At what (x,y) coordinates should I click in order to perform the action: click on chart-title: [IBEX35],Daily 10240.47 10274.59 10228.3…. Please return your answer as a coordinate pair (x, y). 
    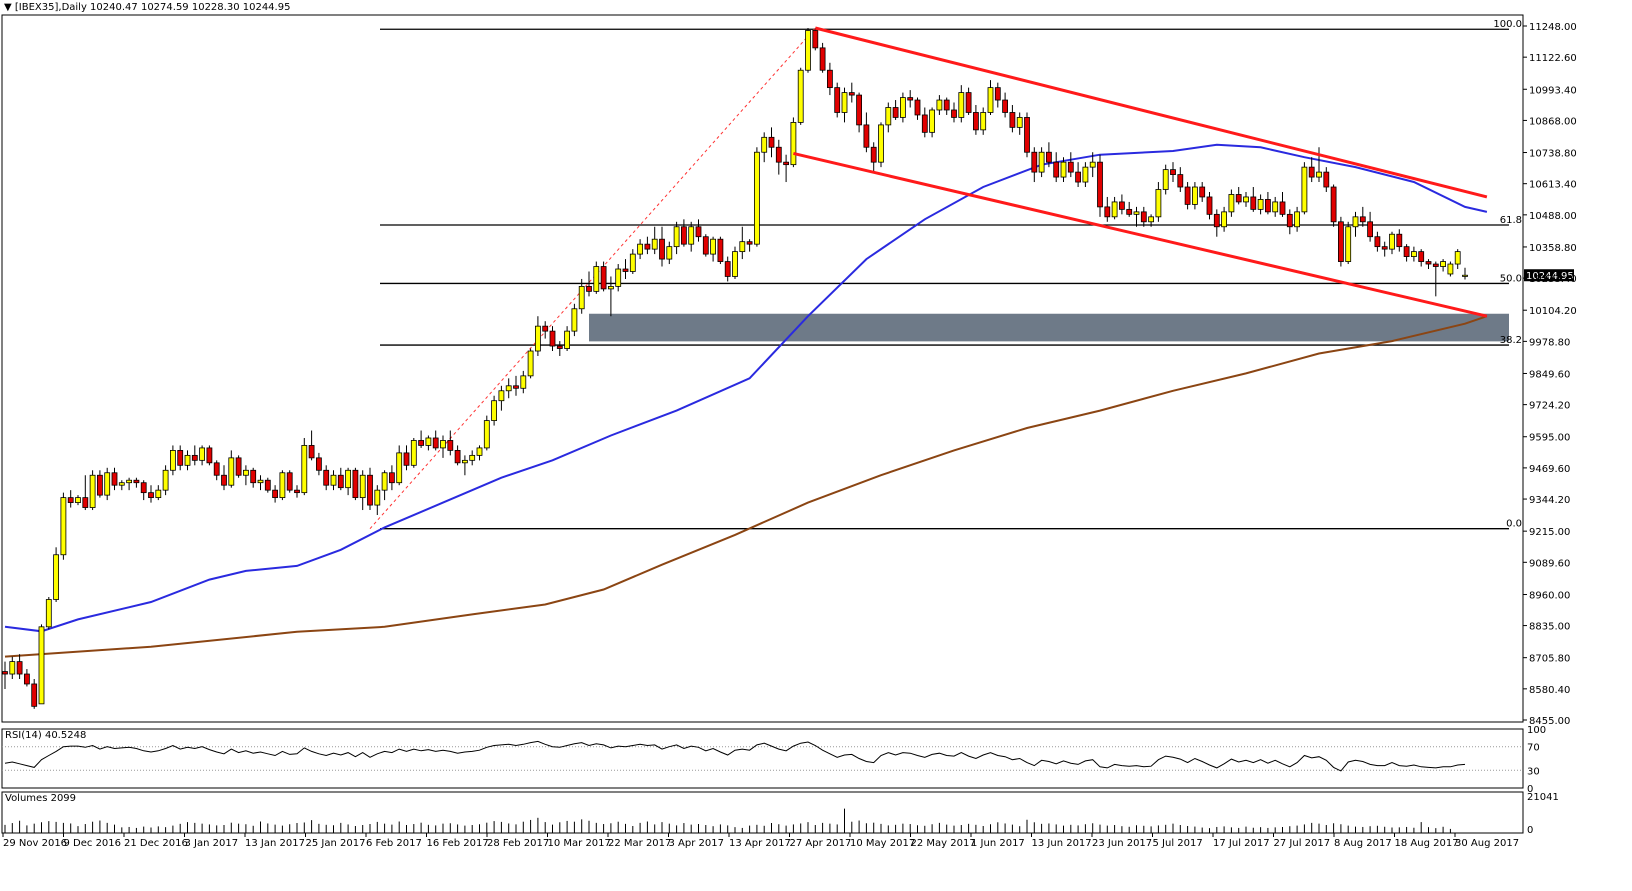
    Looking at the image, I should click on (152, 7).